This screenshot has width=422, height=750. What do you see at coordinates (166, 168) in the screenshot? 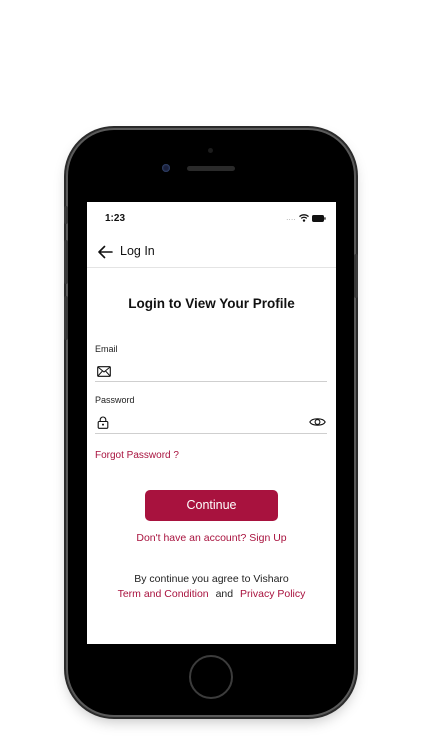
I see `front-camera` at bounding box center [166, 168].